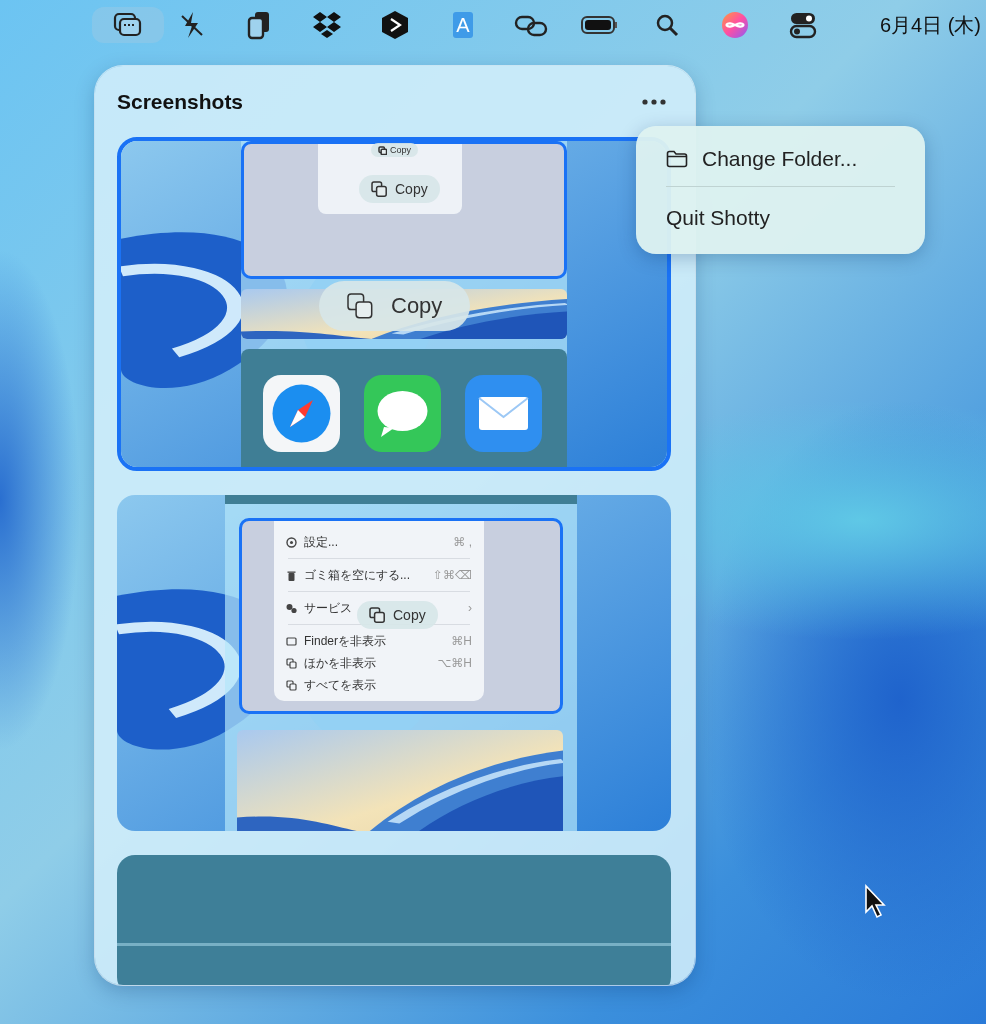 The image size is (986, 1024). What do you see at coordinates (930, 25) in the screenshot?
I see `menu-bar-clock: 6月4日 (木)` at bounding box center [930, 25].